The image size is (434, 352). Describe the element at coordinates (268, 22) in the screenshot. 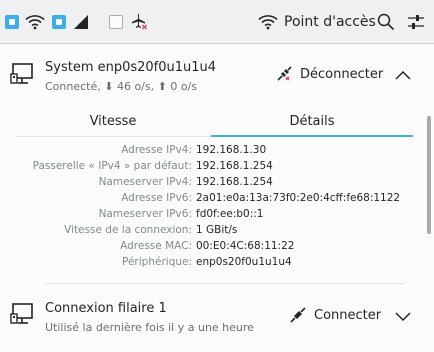

I see `wifi-hotspot-icon` at that location.